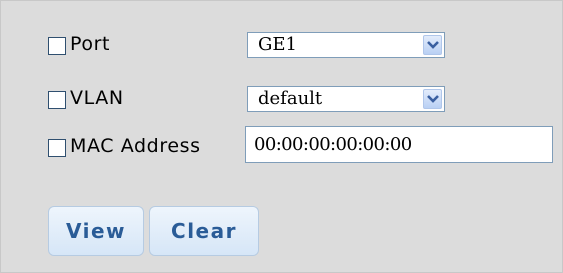 This screenshot has height=273, width=563. I want to click on vlan-checkbox, so click(57, 100).